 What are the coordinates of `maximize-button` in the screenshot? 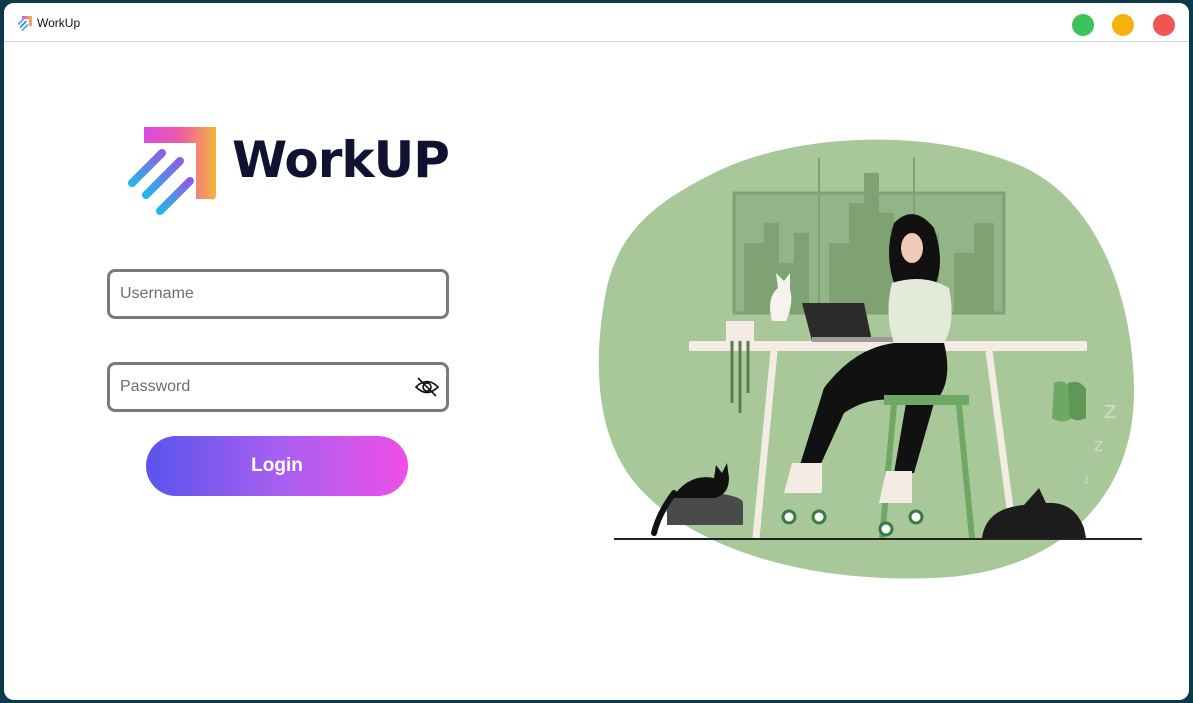 It's located at (1083, 25).